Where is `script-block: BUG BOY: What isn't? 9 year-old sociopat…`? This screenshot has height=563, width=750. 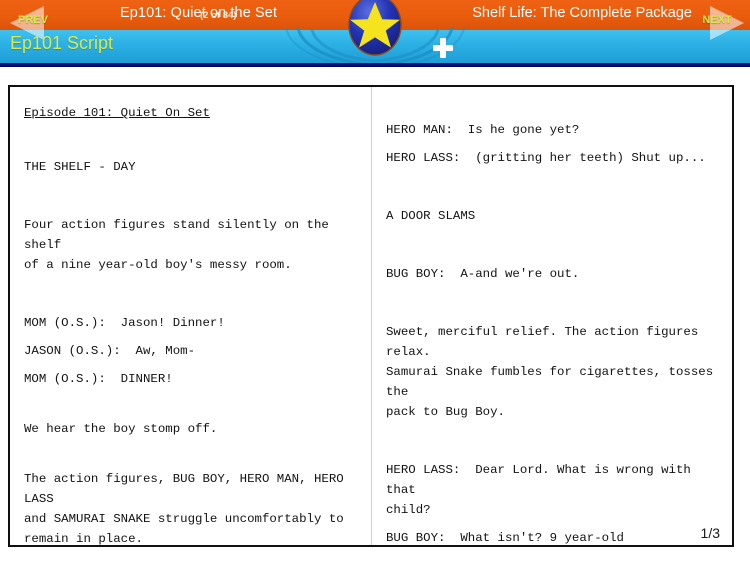
script-block: BUG BOY: What isn't? 9 year-old sociopat… is located at coordinates (505, 538).